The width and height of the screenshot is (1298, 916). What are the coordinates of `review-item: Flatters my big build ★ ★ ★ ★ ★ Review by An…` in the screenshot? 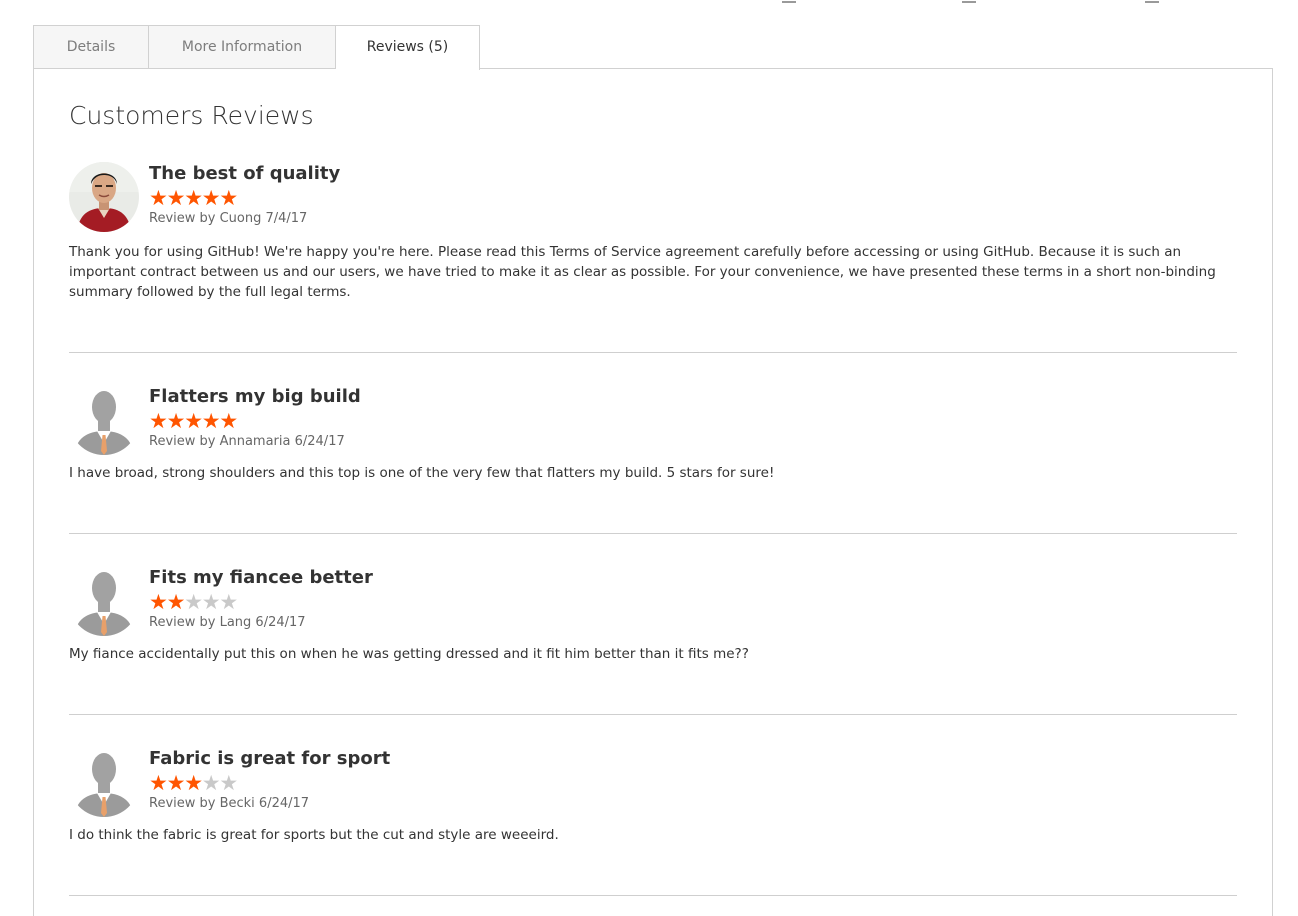 It's located at (653, 459).